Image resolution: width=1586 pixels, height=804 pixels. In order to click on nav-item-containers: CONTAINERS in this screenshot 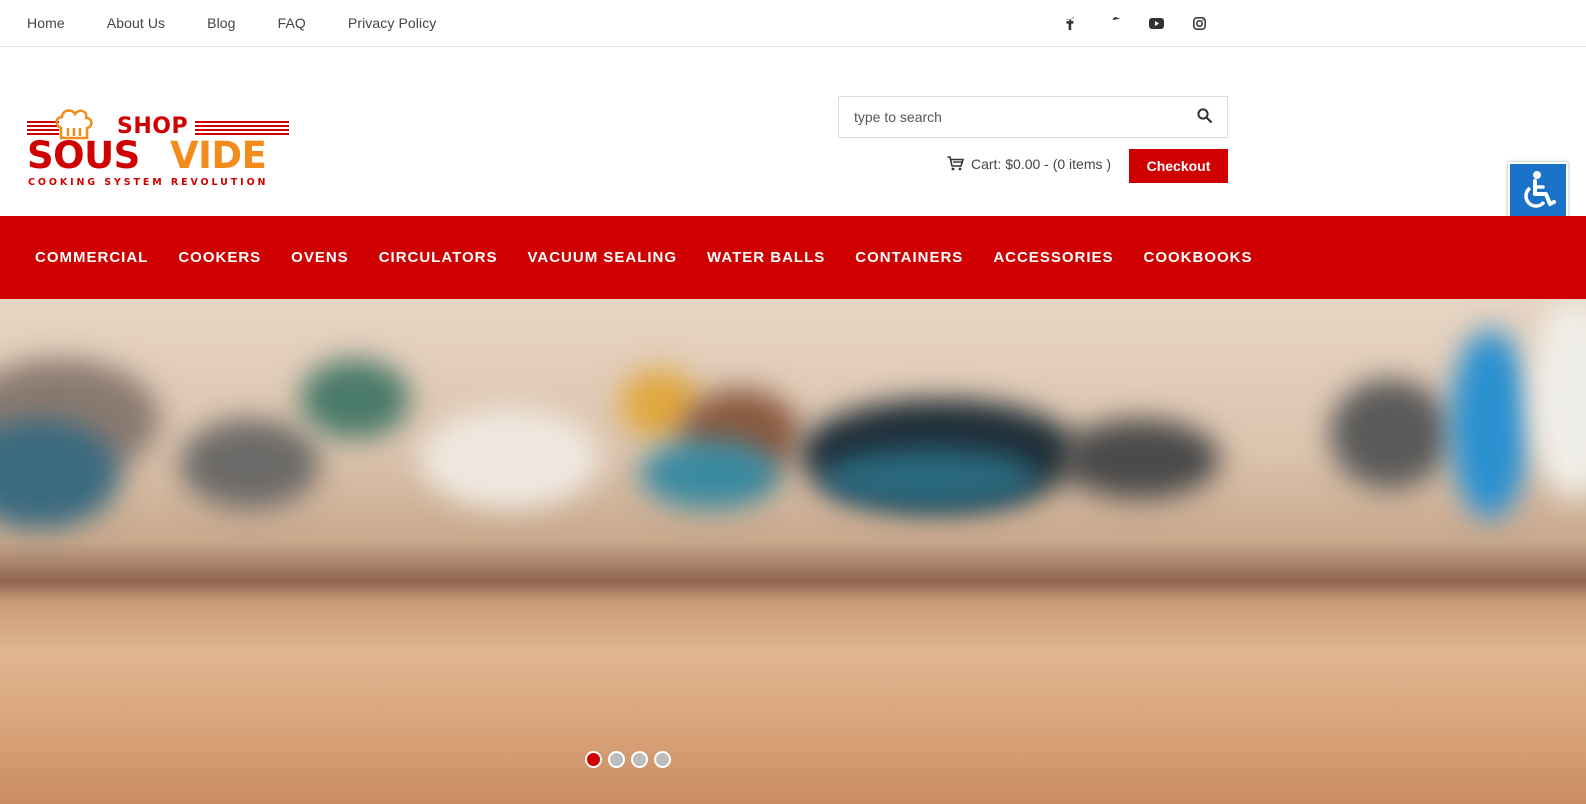, I will do `click(909, 257)`.